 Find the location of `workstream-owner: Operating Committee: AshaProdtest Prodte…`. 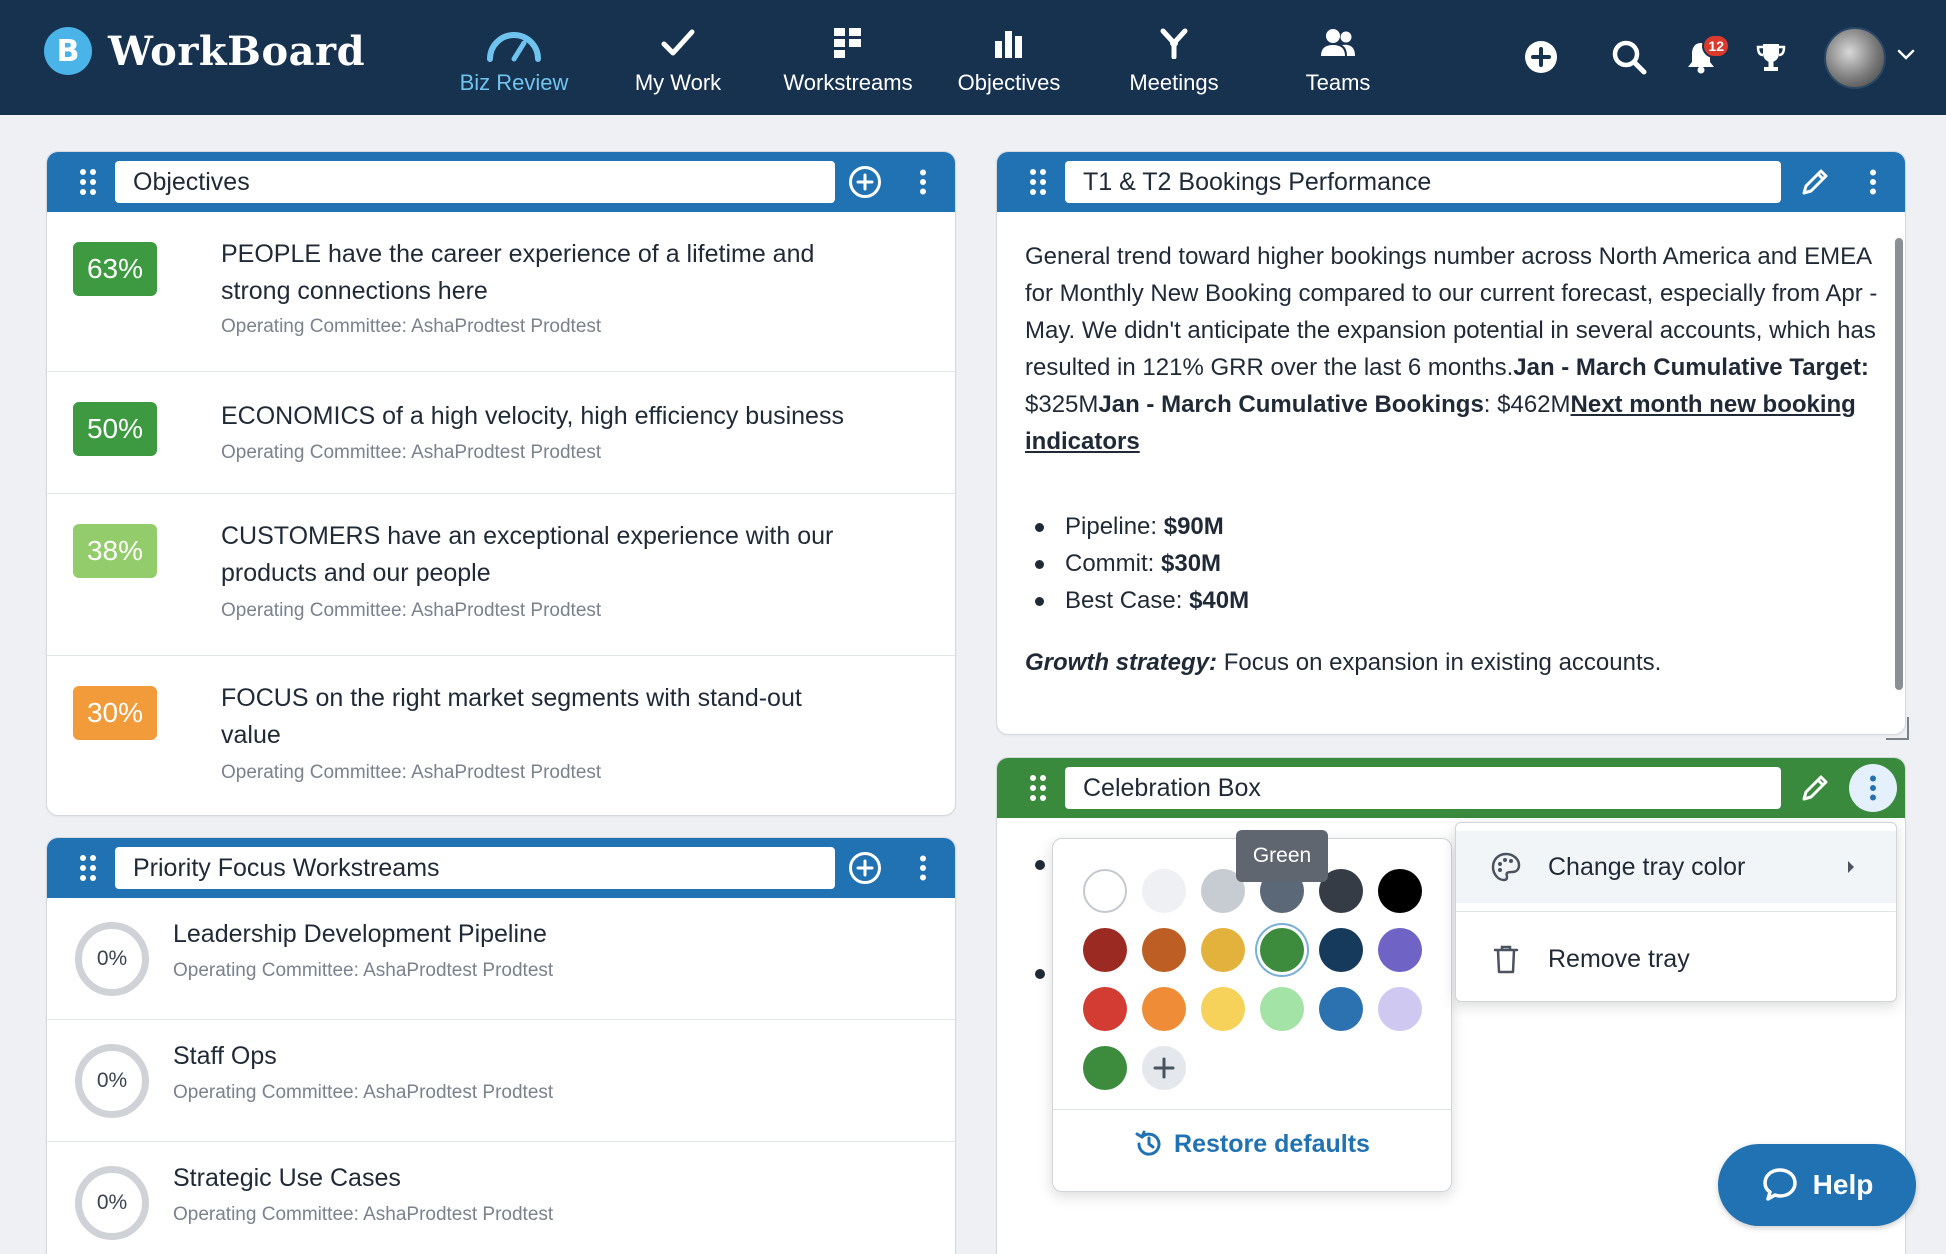

workstream-owner: Operating Committee: AshaProdtest Prodte… is located at coordinates (363, 1092).